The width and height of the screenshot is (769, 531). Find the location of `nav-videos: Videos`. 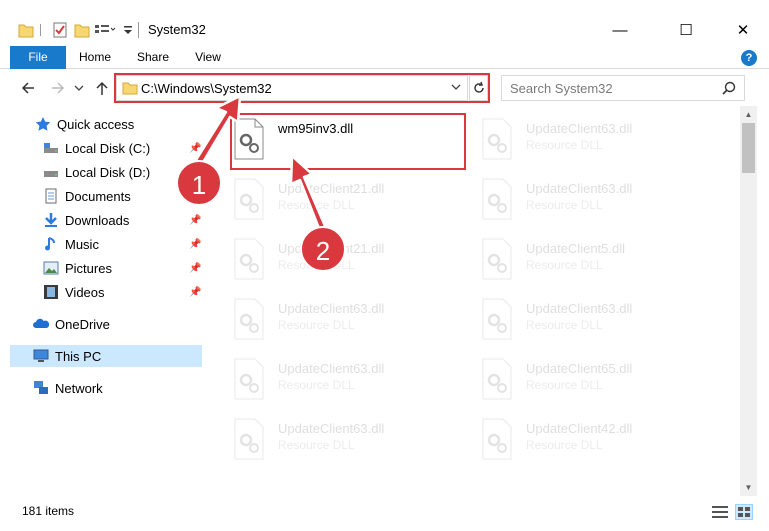

nav-videos: Videos is located at coordinates (74, 292).